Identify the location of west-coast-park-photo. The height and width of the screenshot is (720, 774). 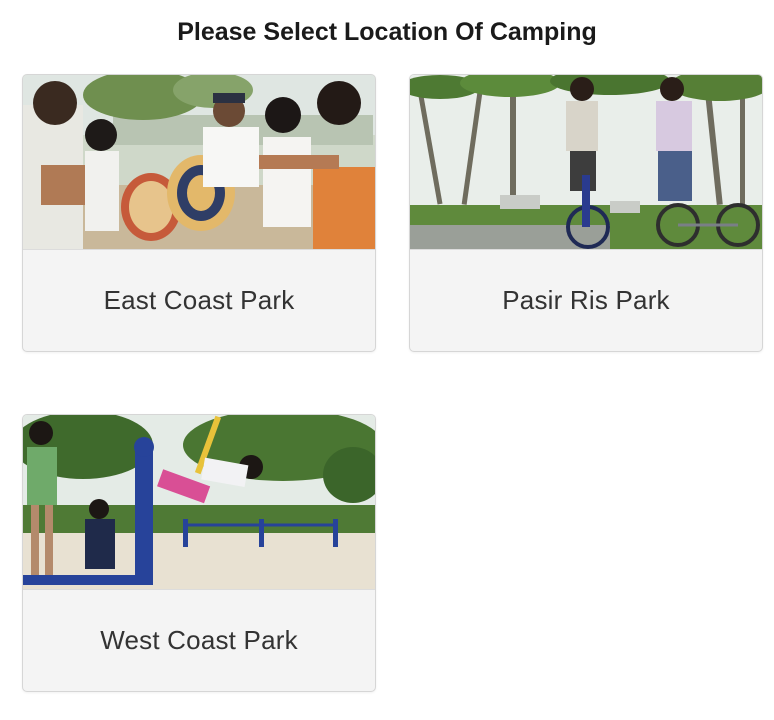
(199, 502).